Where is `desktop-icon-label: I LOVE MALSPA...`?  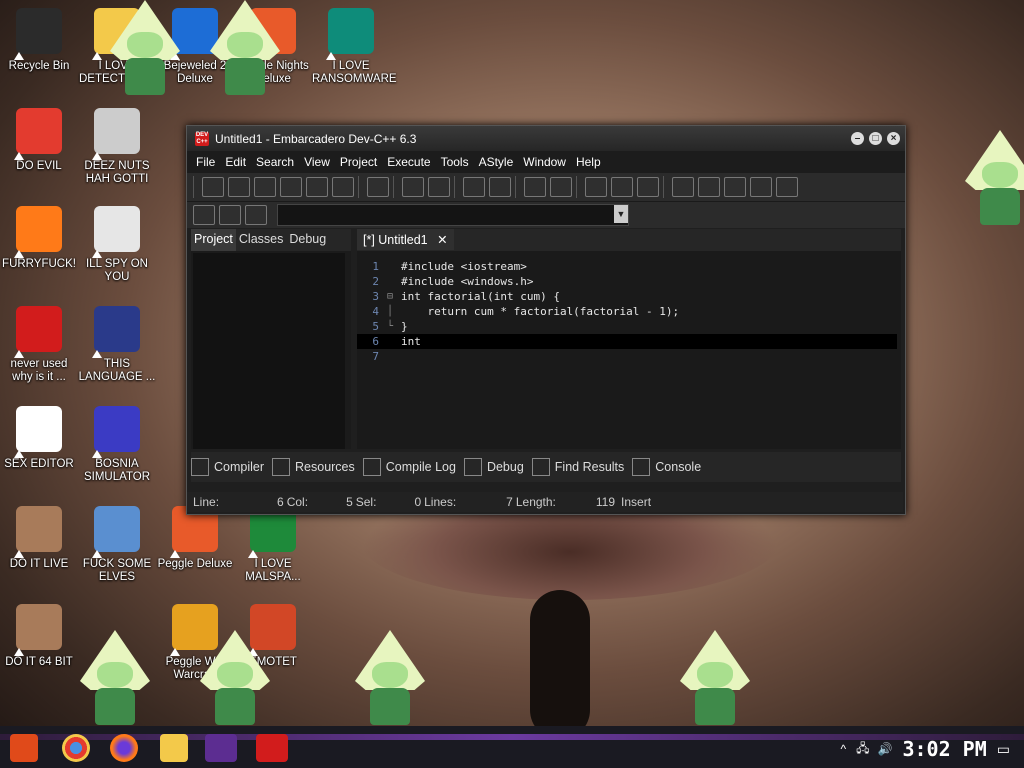 desktop-icon-label: I LOVE MALSPA... is located at coordinates (273, 570).